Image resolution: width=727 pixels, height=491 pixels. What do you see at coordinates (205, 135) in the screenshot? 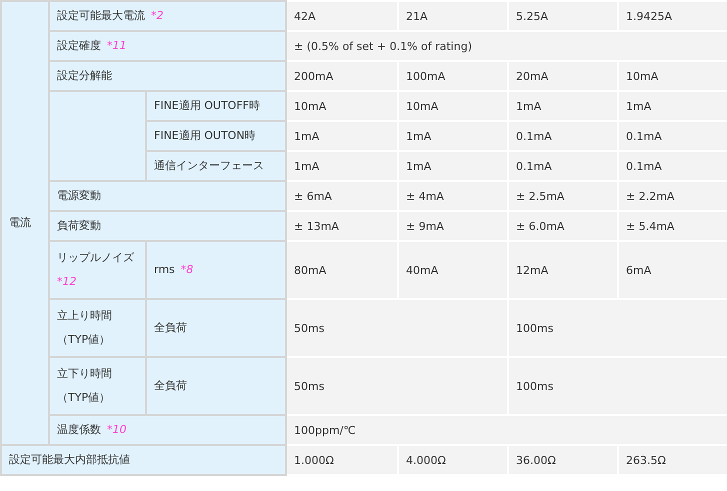
I see `row-label: FINE適用 OUTON時` at bounding box center [205, 135].